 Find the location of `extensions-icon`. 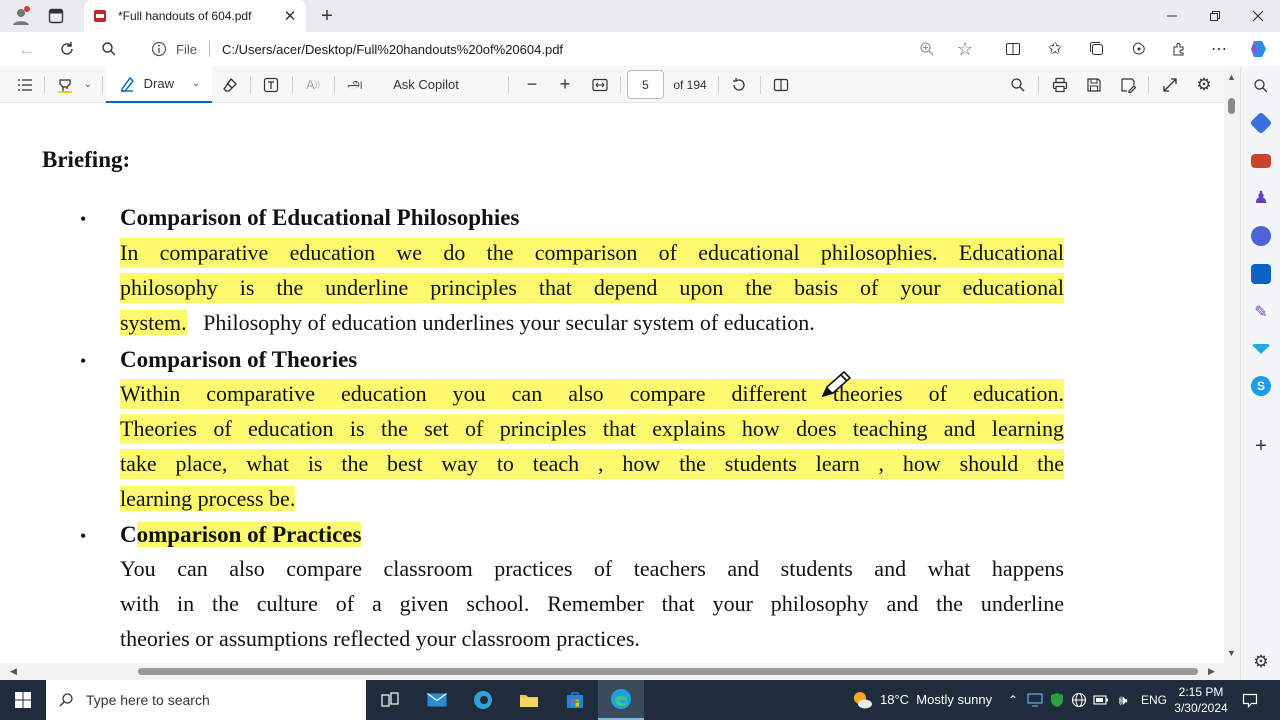

extensions-icon is located at coordinates (1179, 49).